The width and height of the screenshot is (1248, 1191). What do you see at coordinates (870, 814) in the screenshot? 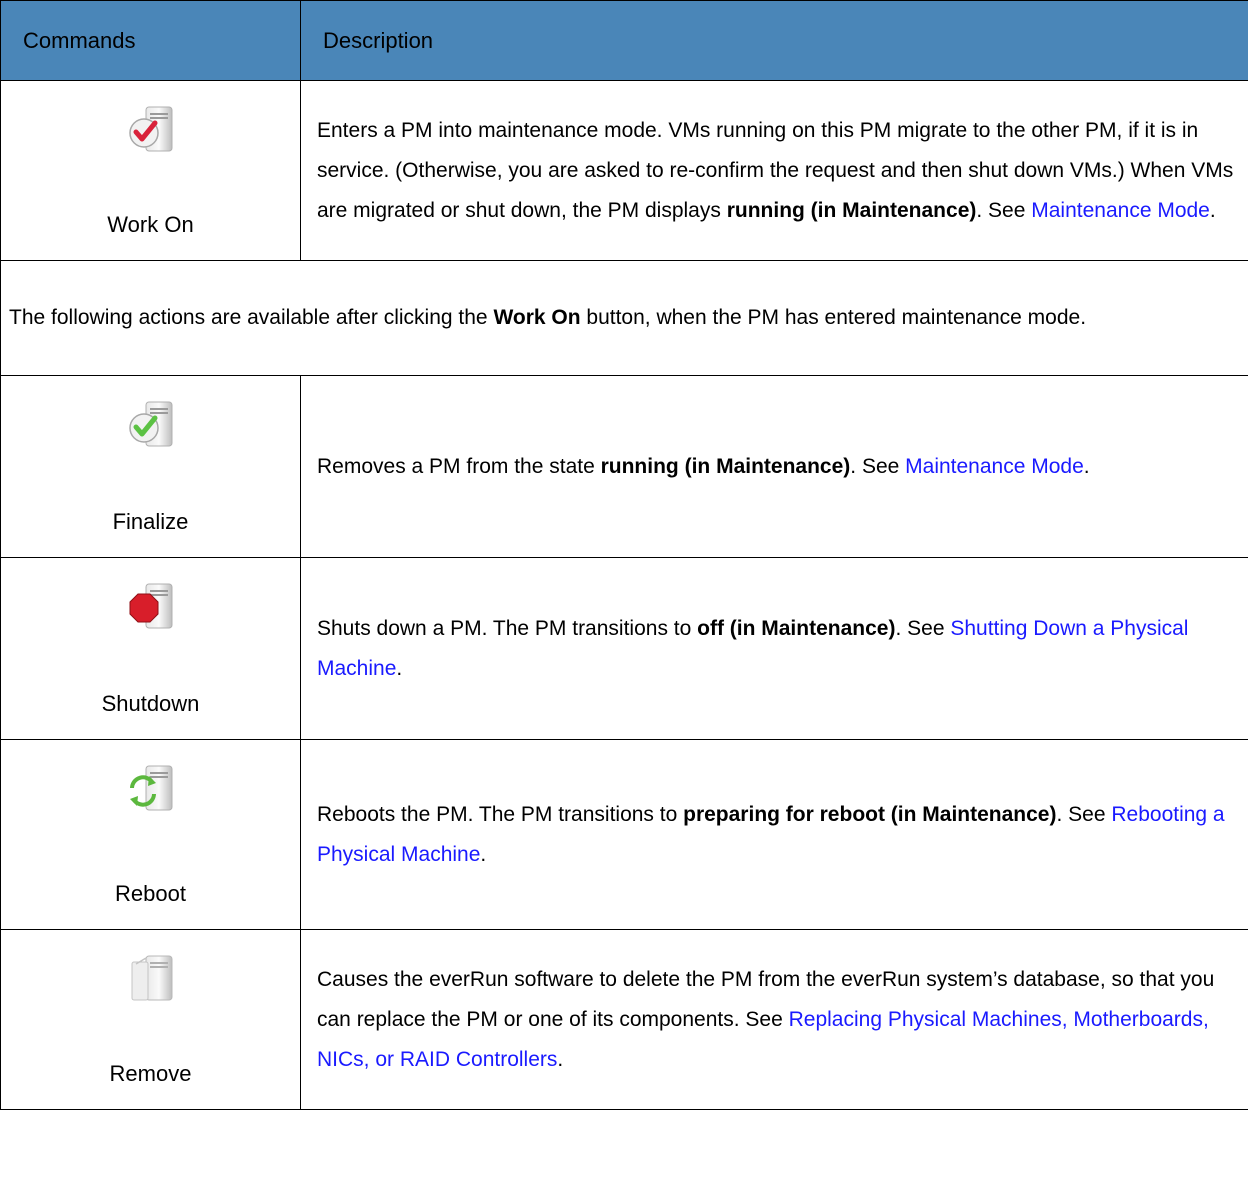
I see `bold-term: preparing for reboot (in Maintenance)` at bounding box center [870, 814].